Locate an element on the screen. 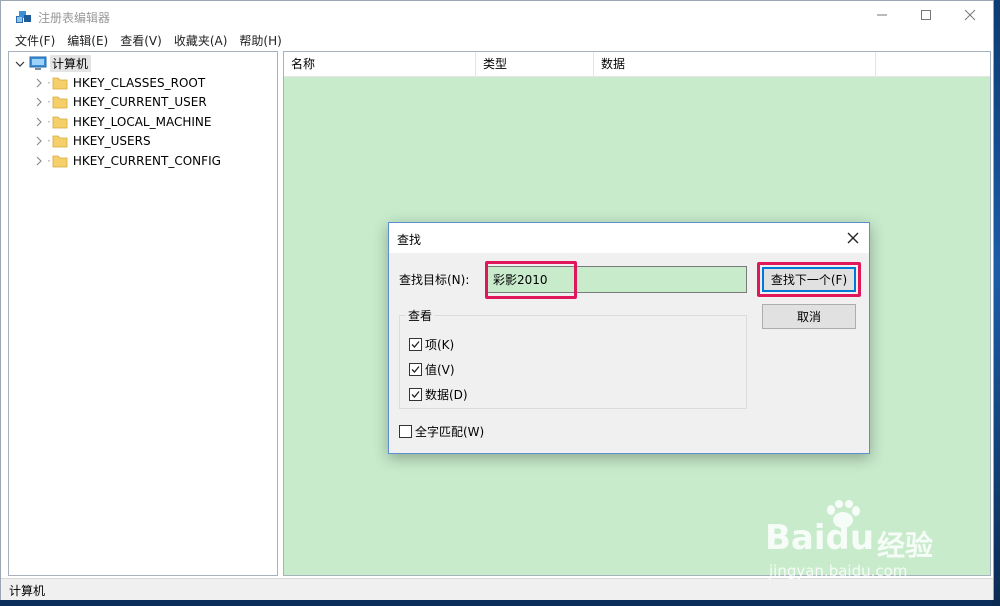 The image size is (1000, 606). menu-view: 查看(V) is located at coordinates (141, 41).